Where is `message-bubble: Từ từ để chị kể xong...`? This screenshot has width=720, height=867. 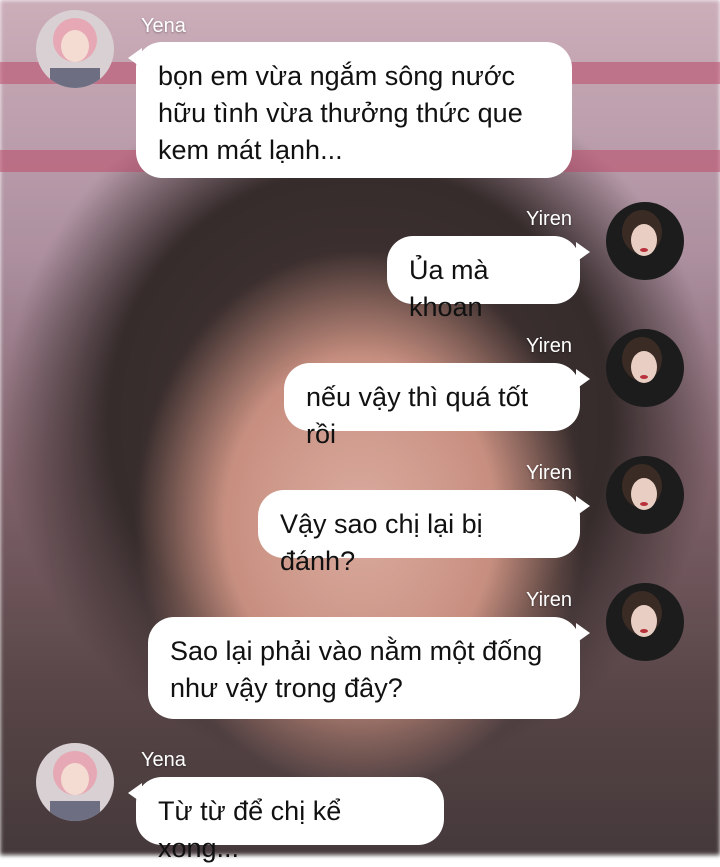 message-bubble: Từ từ để chị kể xong... is located at coordinates (290, 820).